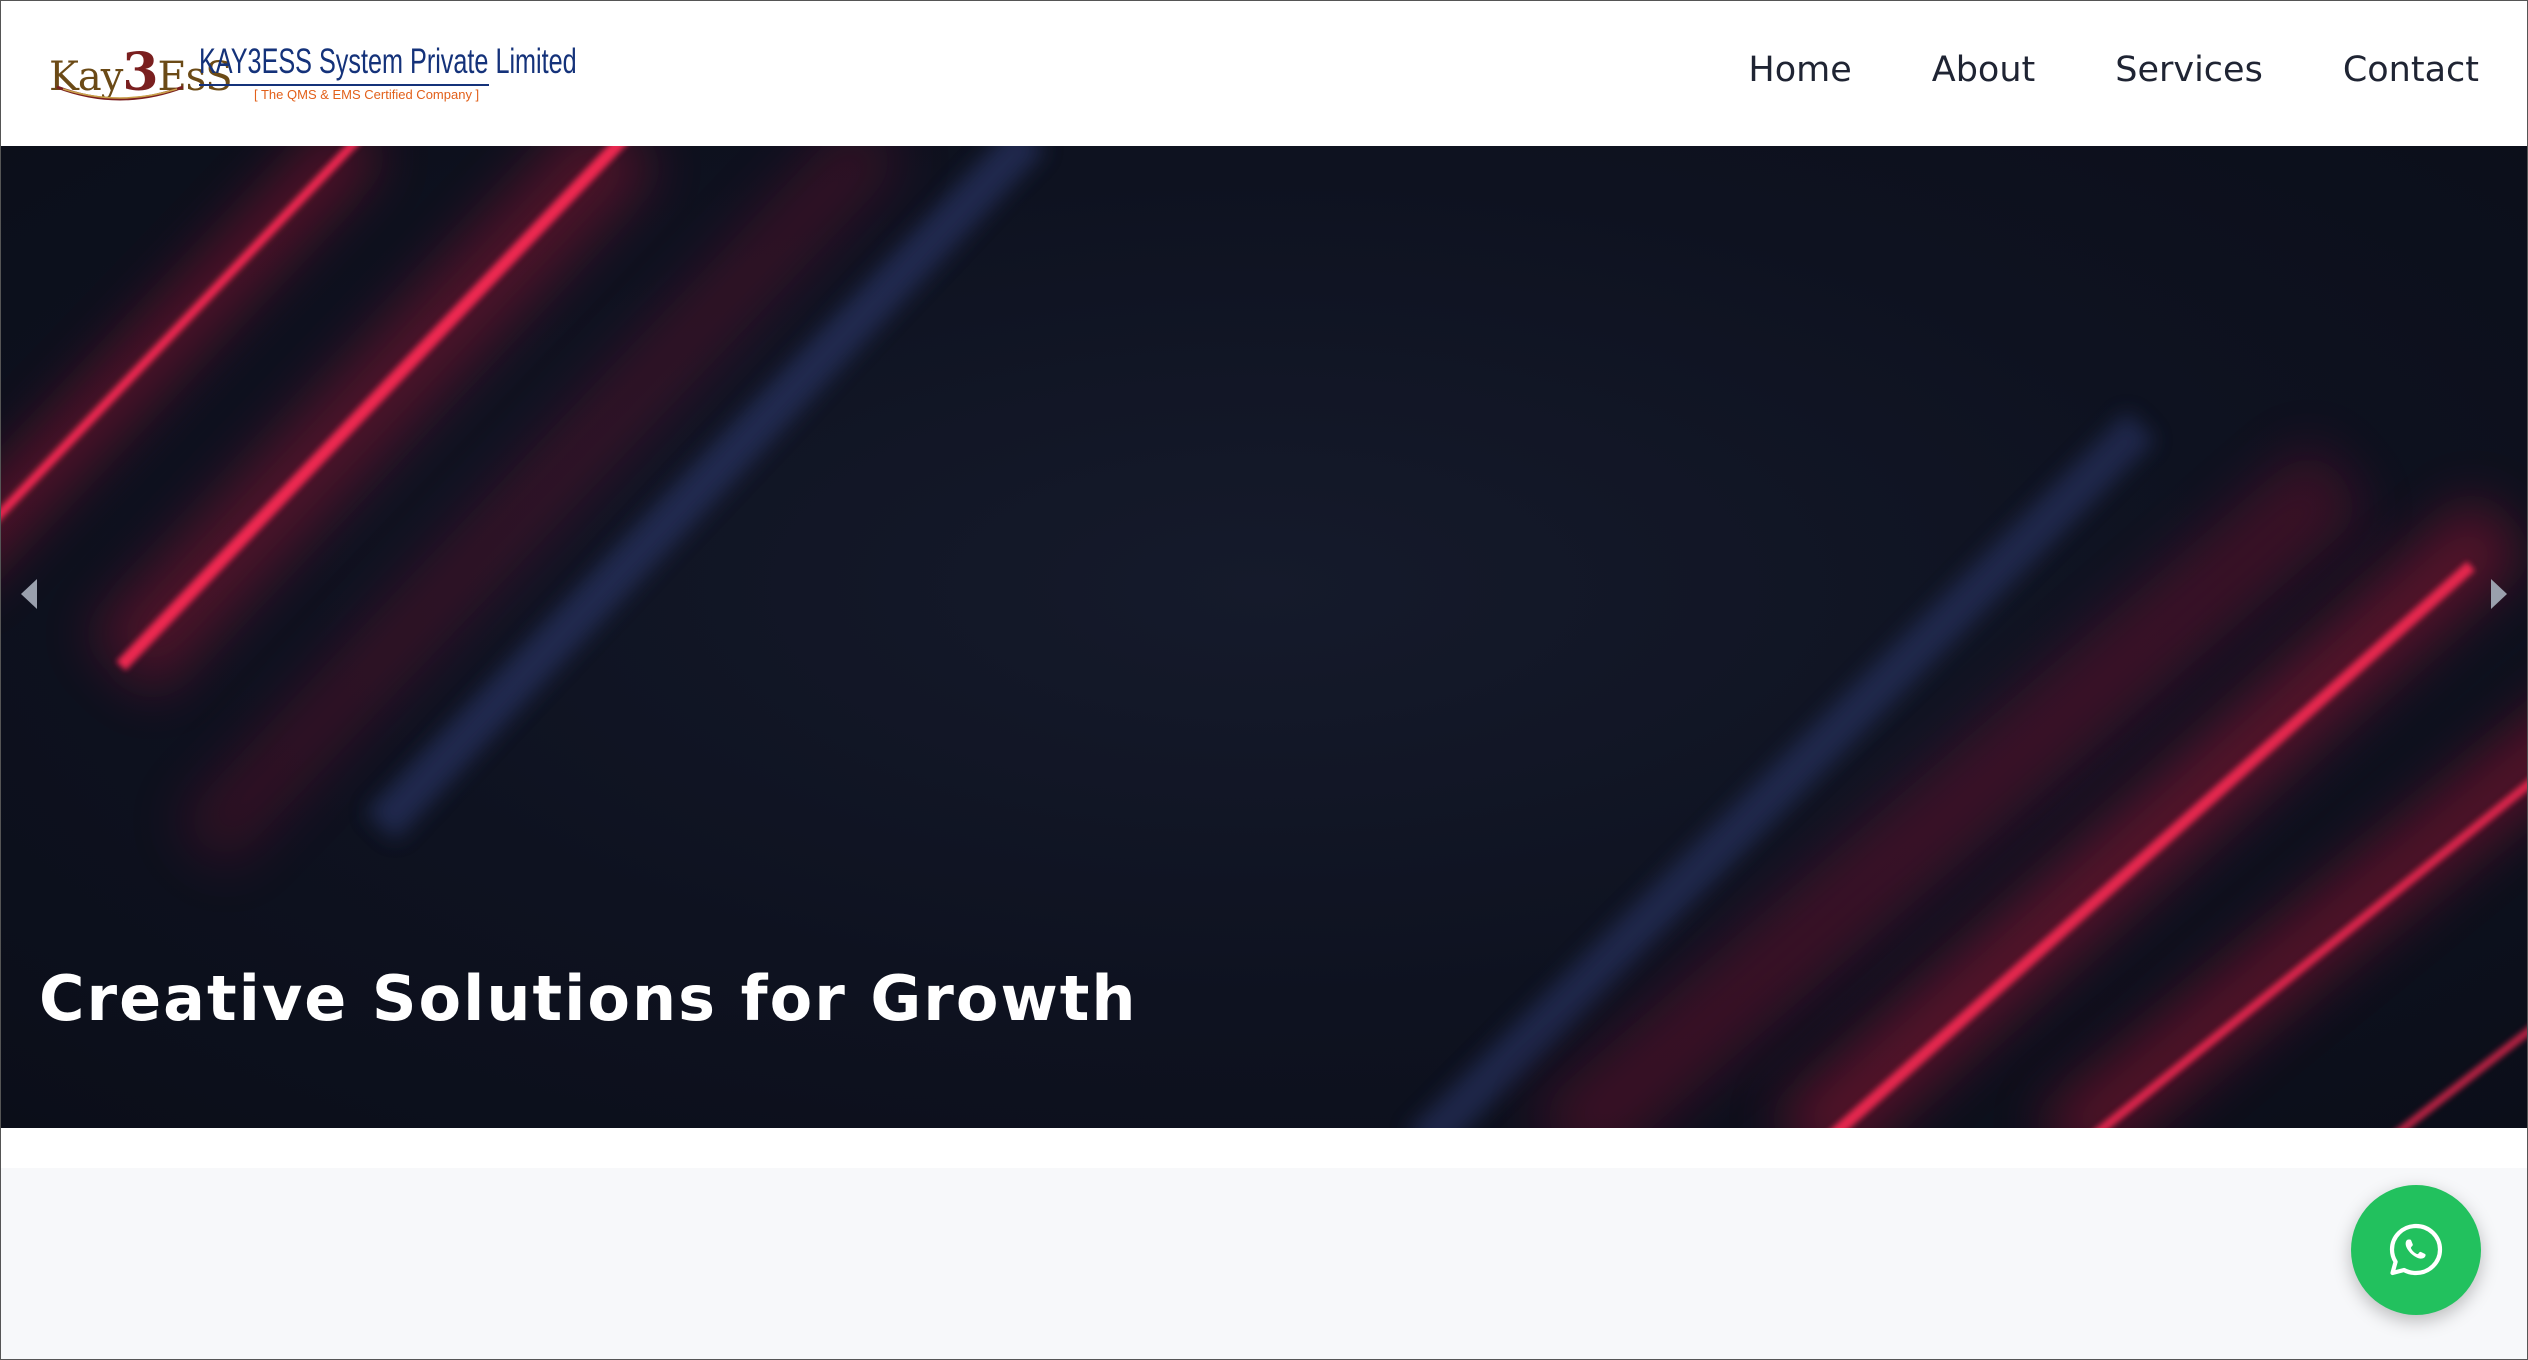  I want to click on logo-company-name: KAY3ESS System Private Limited, so click(388, 61).